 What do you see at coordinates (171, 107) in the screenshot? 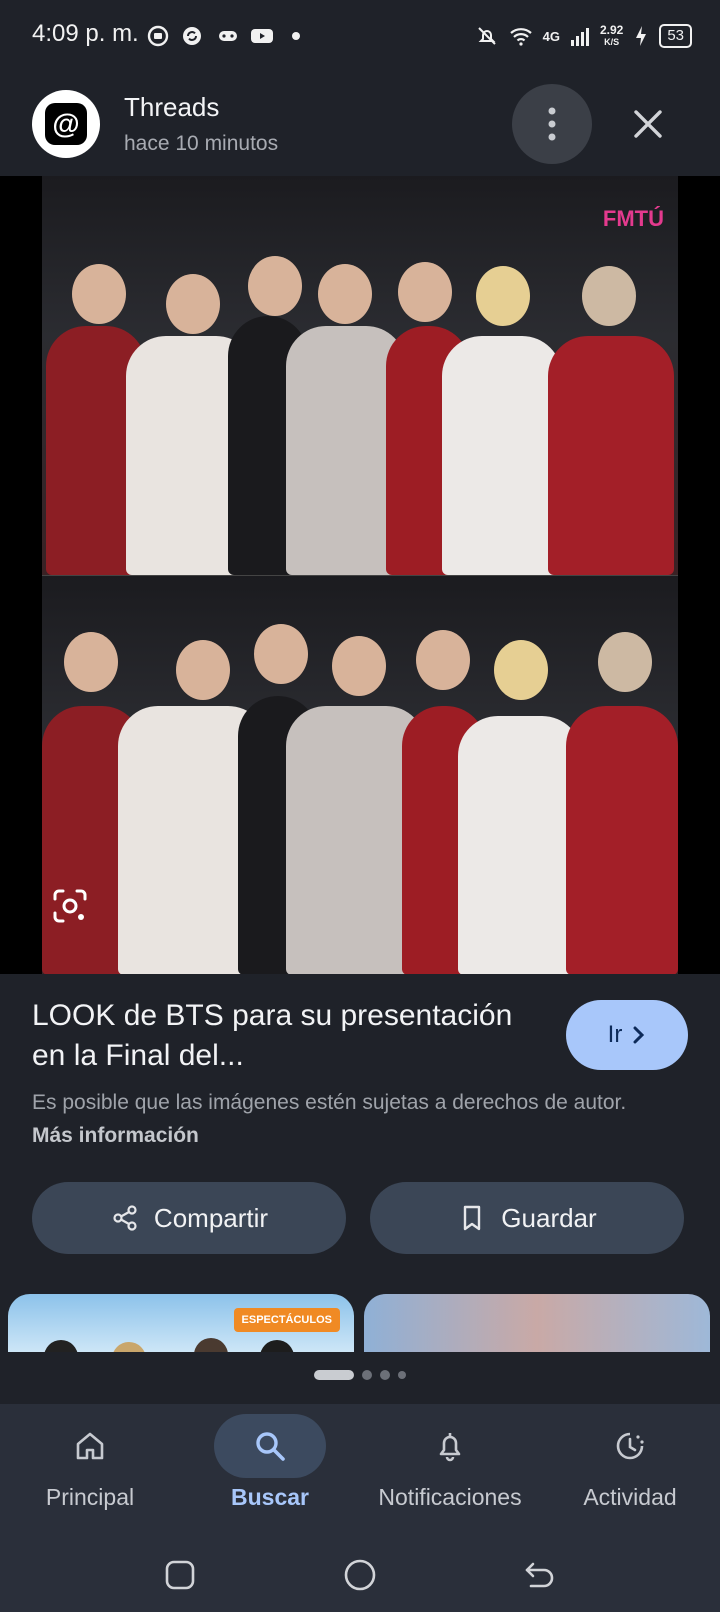
I see `source-title: Threads` at bounding box center [171, 107].